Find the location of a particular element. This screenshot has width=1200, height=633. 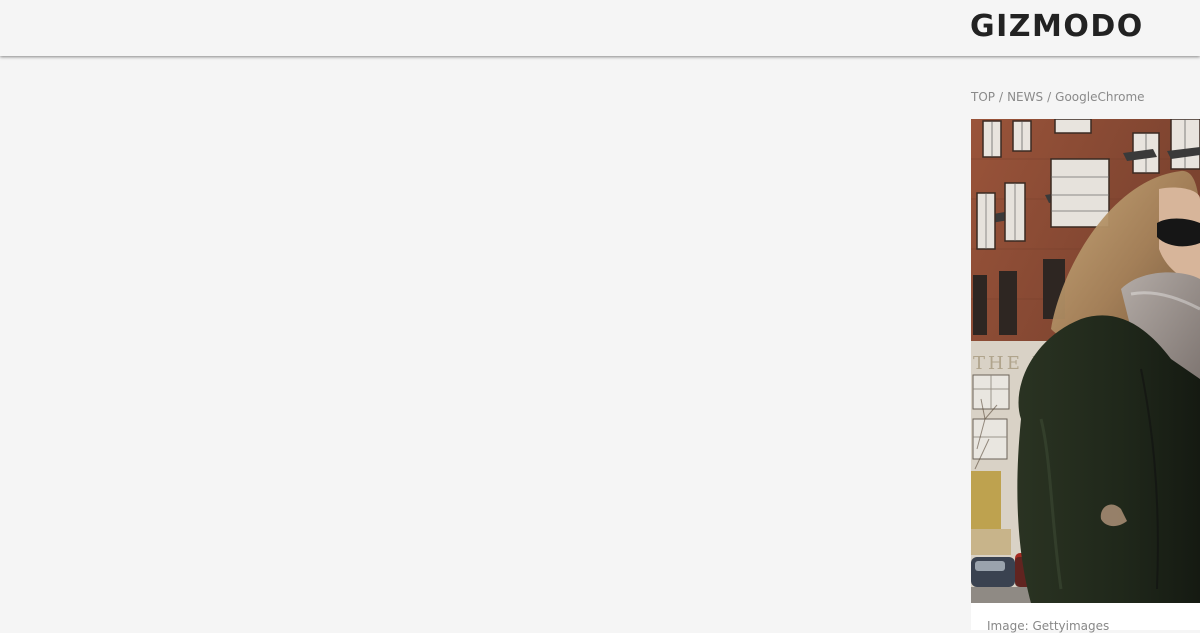

breadcrumb-item-googlechrome: GoogleChrome is located at coordinates (1099, 97).